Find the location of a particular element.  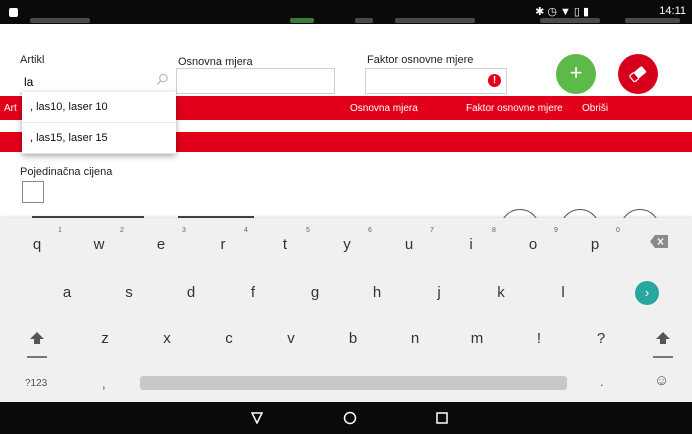

key-o: o is located at coordinates (533, 244).